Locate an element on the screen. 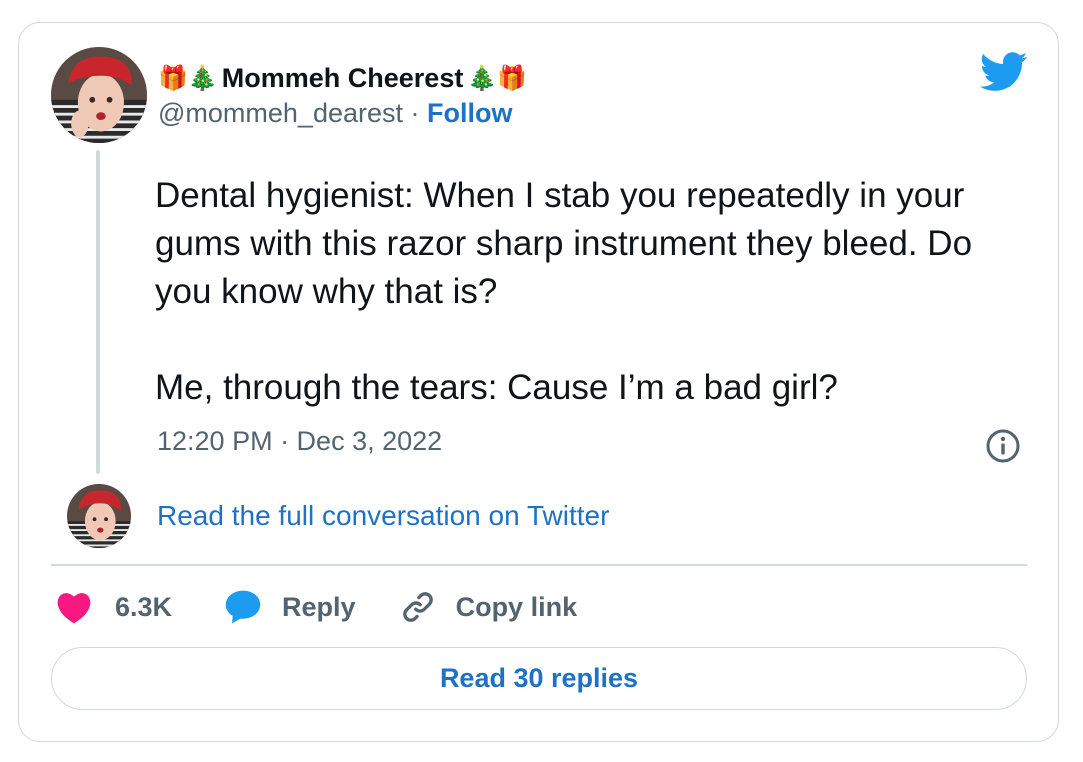  conversation-avatar is located at coordinates (99, 516).